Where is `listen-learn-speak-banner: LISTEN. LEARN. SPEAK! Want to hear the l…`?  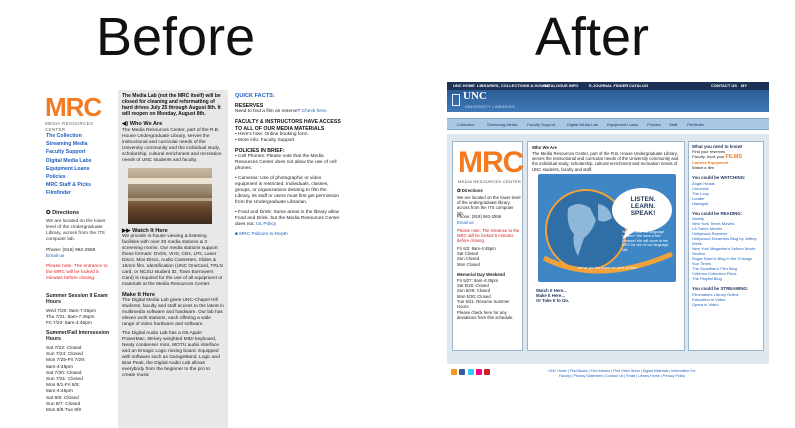 listen-learn-speak-banner: LISTEN. LEARN. SPEAK! Want to hear the l… is located at coordinates (607, 228).